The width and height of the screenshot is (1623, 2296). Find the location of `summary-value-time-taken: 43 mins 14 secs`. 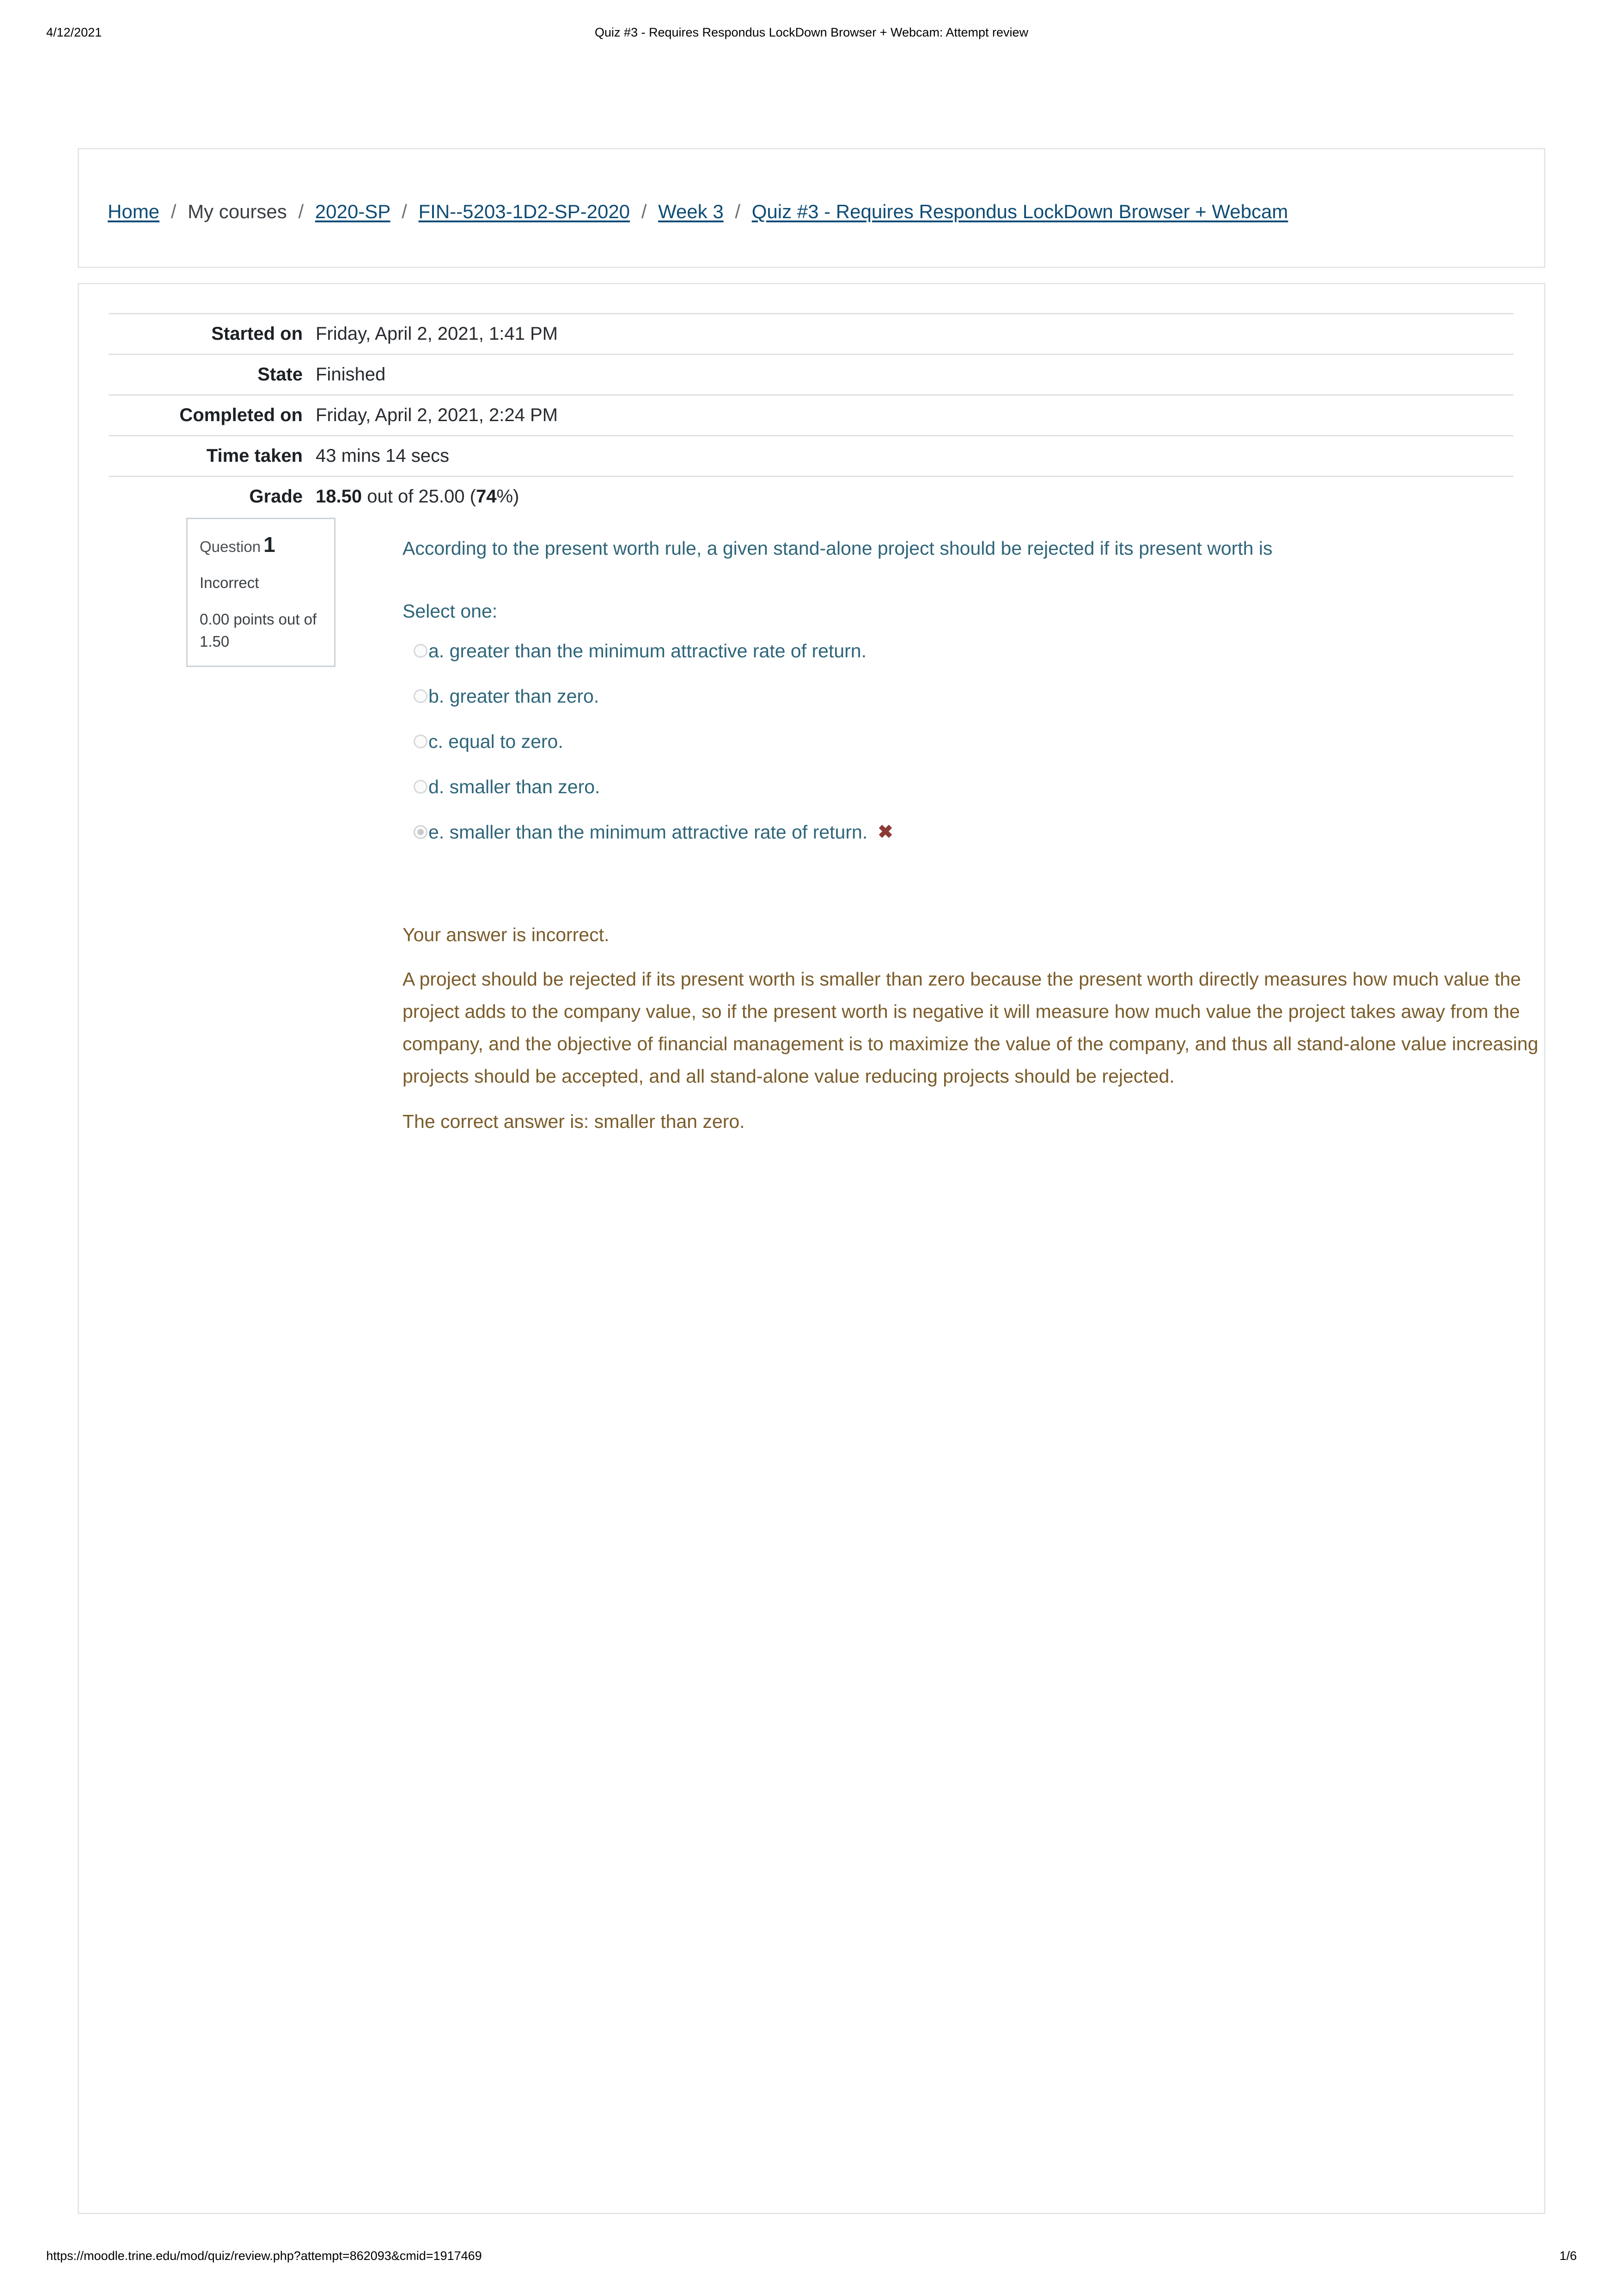

summary-value-time-taken: 43 mins 14 secs is located at coordinates (383, 456).